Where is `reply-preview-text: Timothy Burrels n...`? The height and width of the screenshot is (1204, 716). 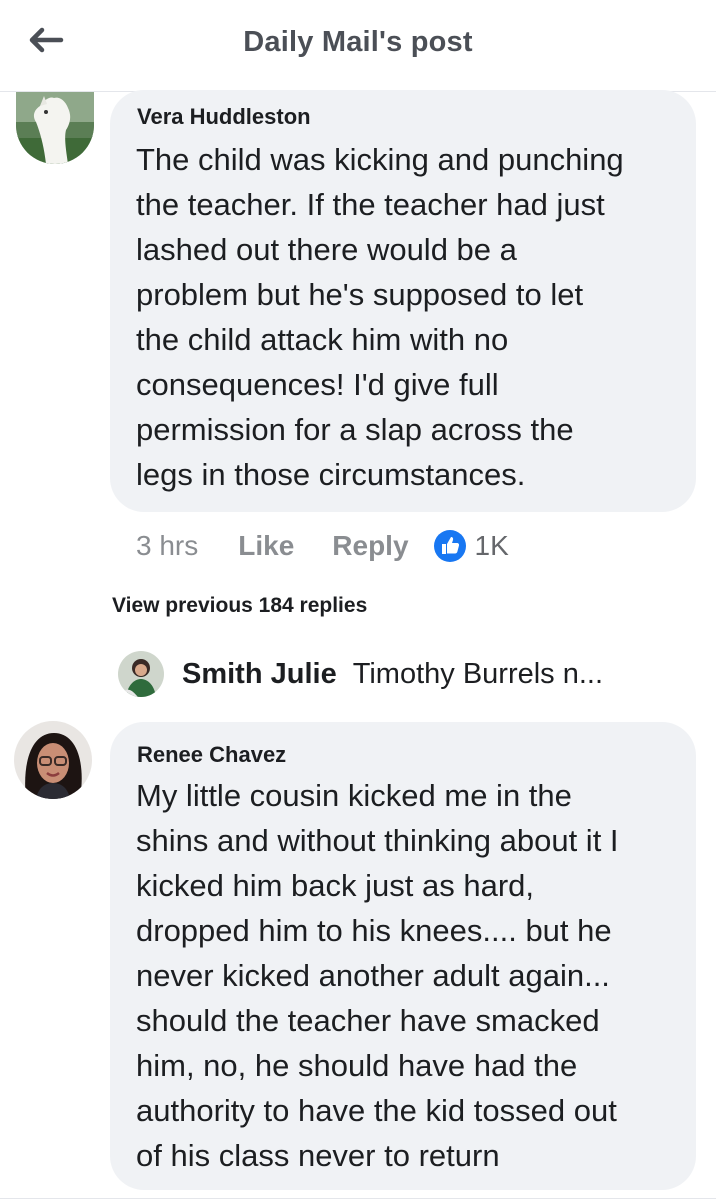 reply-preview-text: Timothy Burrels n... is located at coordinates (478, 673).